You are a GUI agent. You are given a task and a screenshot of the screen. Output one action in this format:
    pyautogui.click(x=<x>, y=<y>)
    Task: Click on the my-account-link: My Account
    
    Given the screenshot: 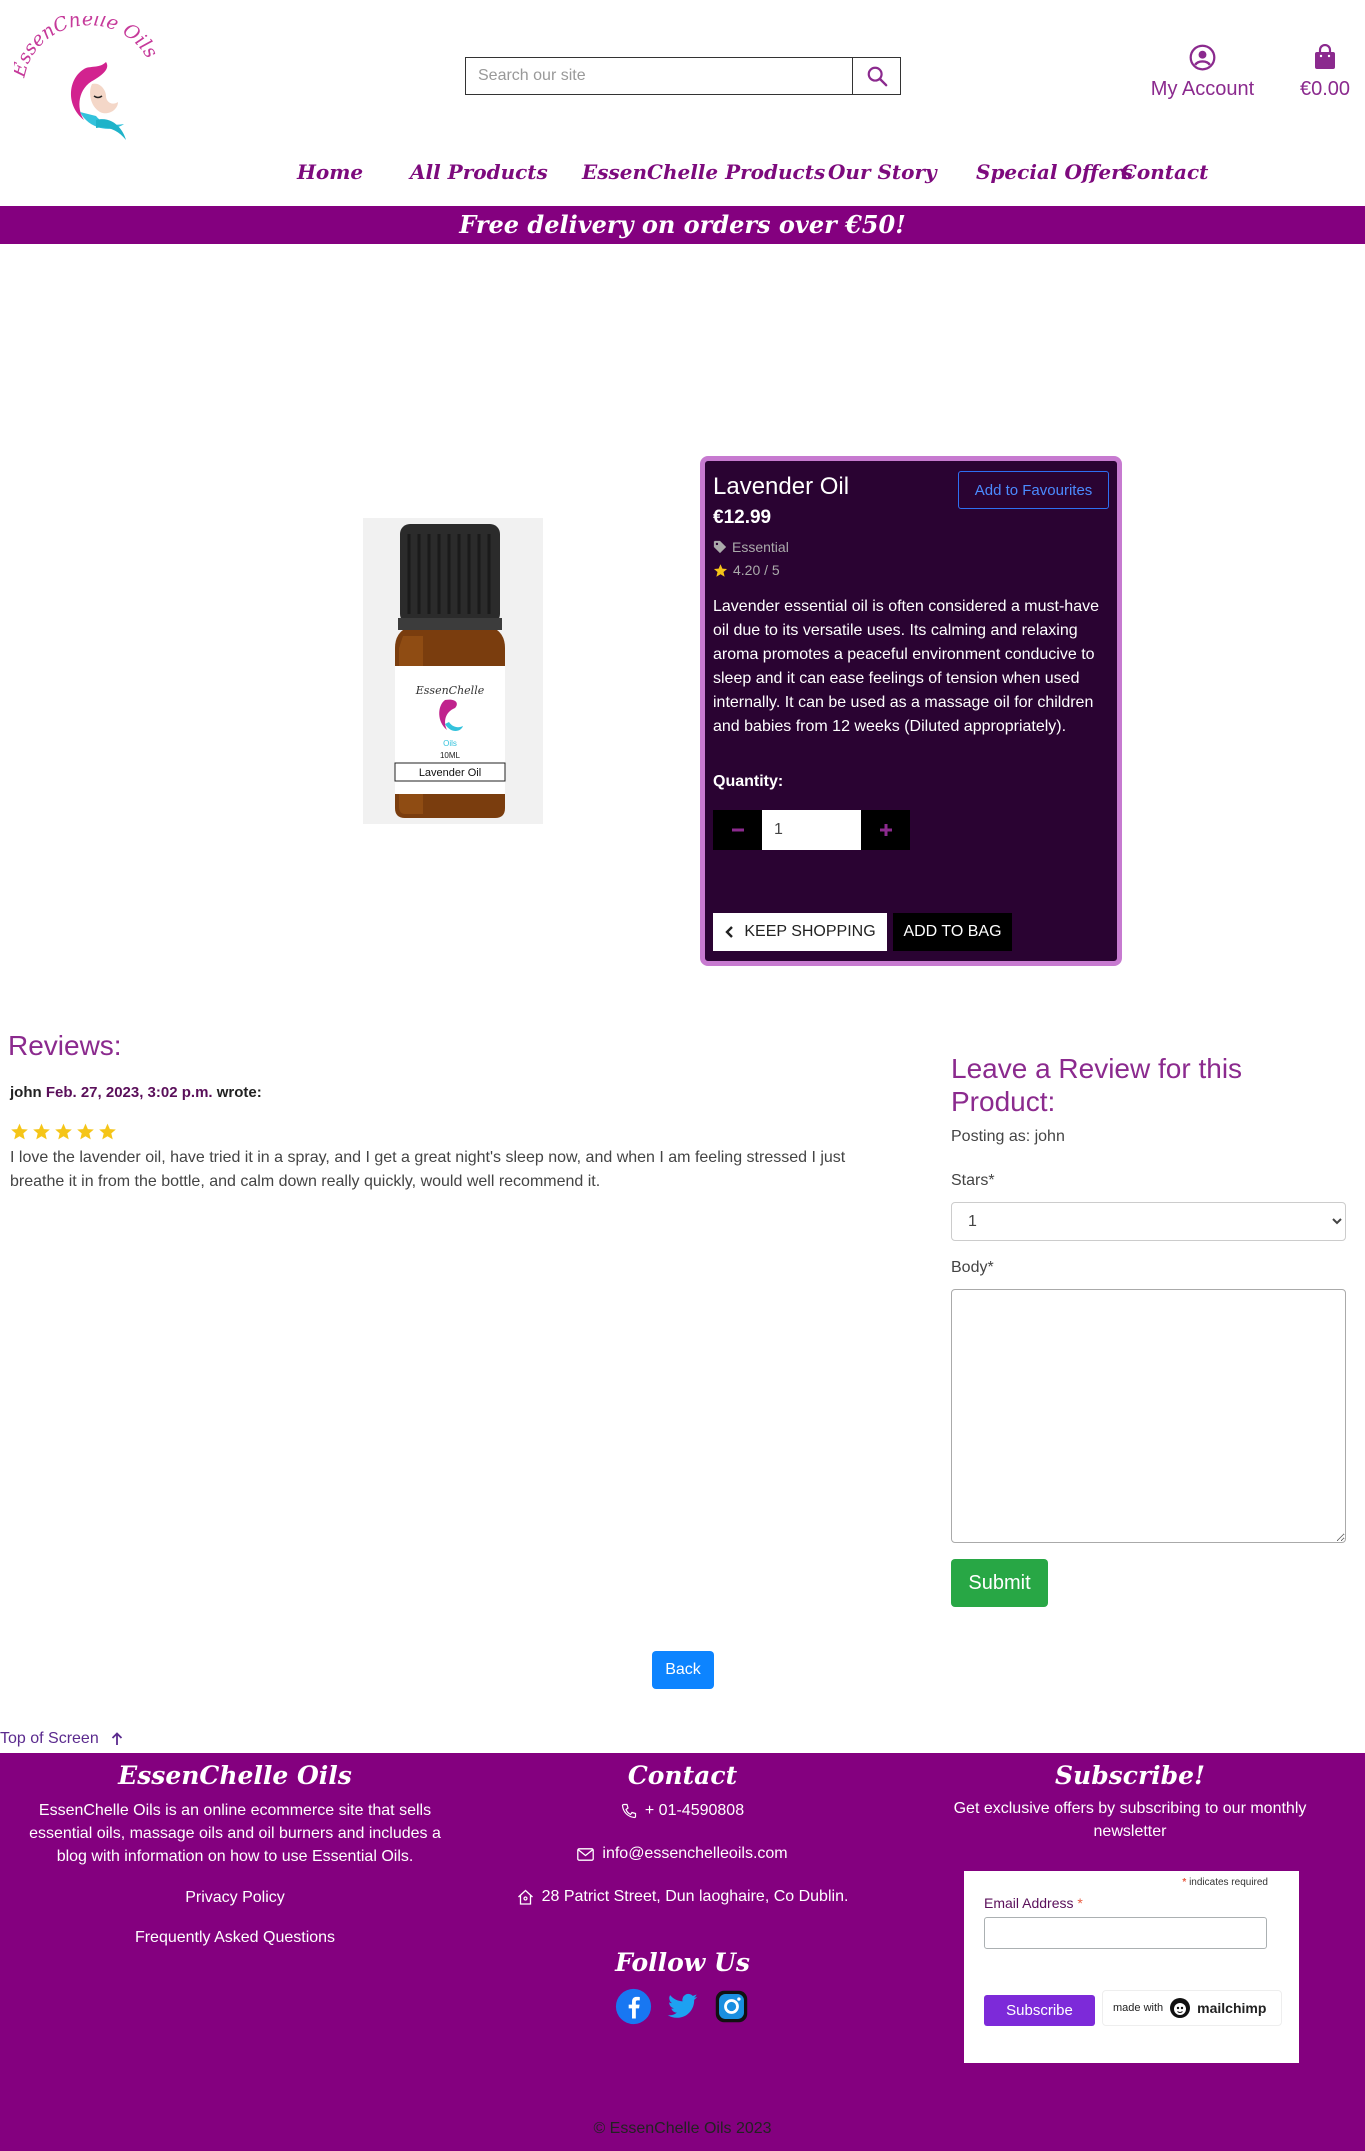 What is the action you would take?
    pyautogui.click(x=1202, y=71)
    